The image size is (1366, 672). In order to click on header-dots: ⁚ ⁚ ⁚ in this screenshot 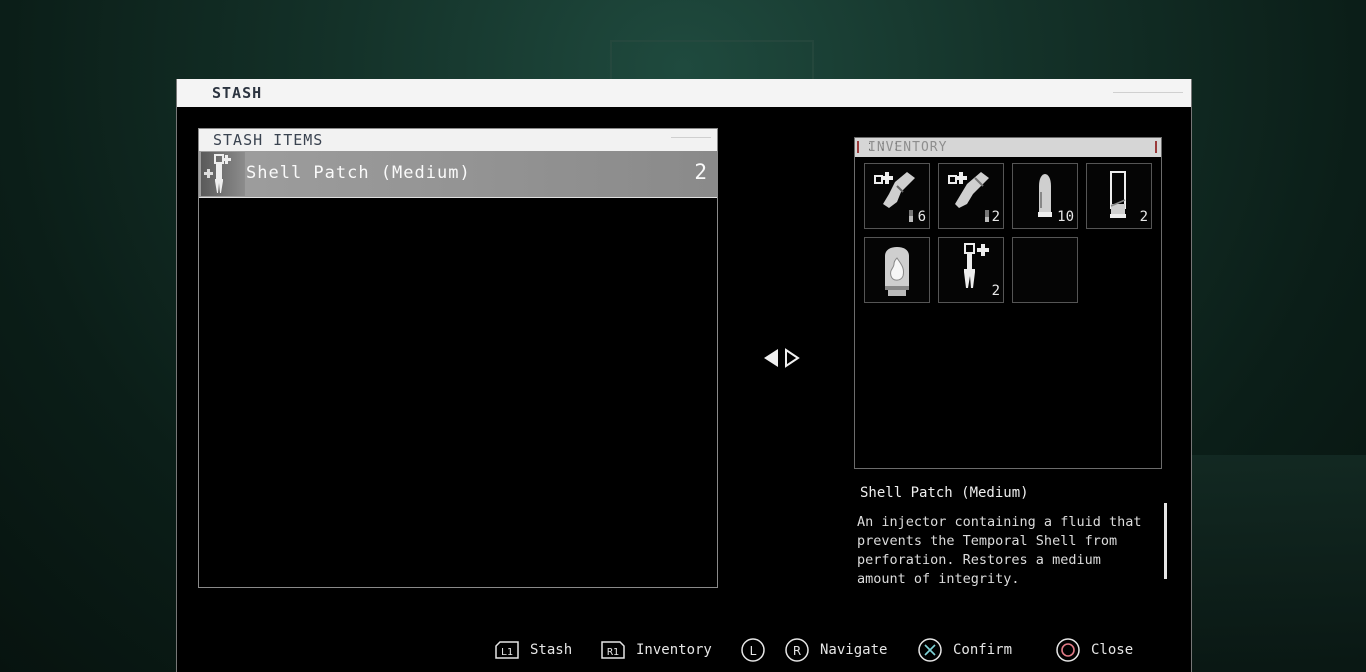, I will do `click(884, 147)`.